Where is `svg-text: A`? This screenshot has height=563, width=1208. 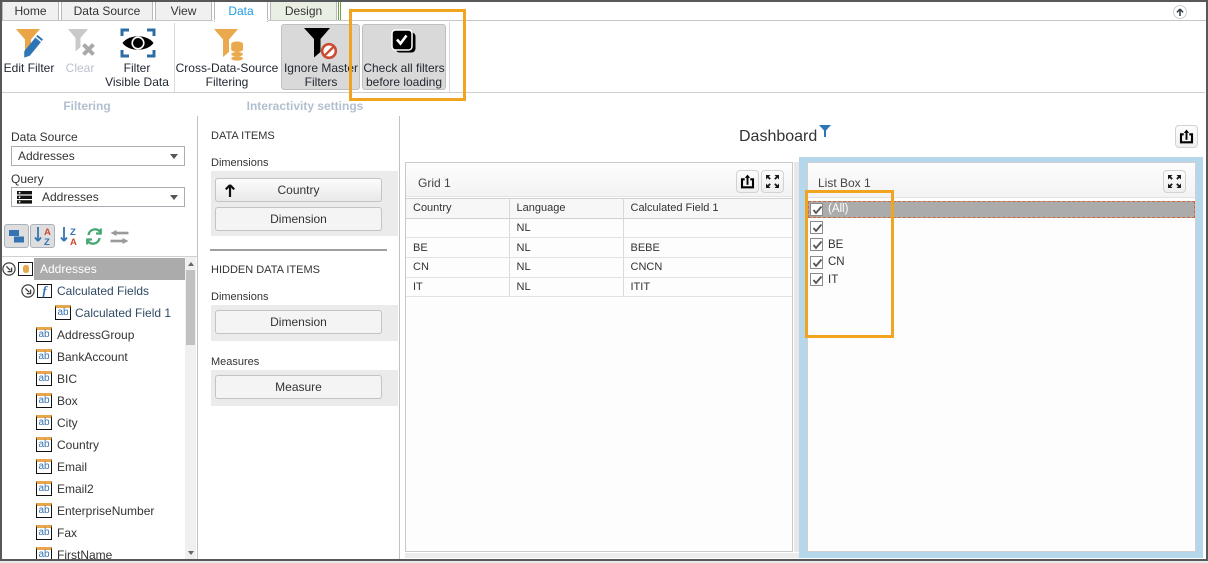 svg-text: A is located at coordinates (73, 241).